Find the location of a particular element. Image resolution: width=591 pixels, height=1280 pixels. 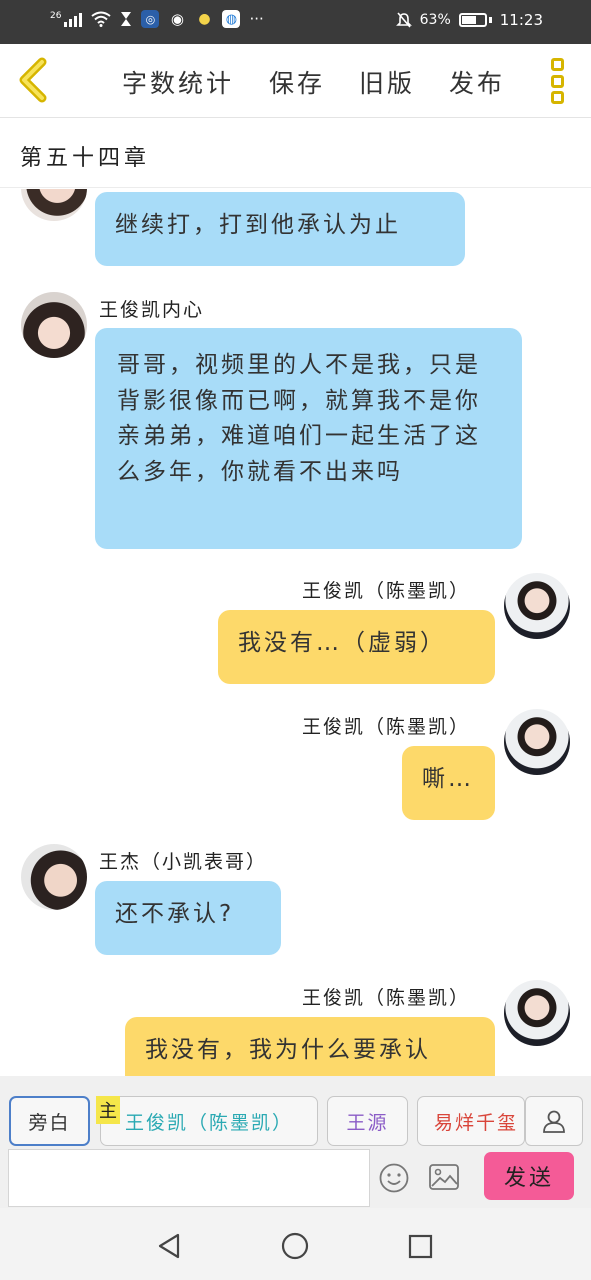

back-button is located at coordinates (34, 80).